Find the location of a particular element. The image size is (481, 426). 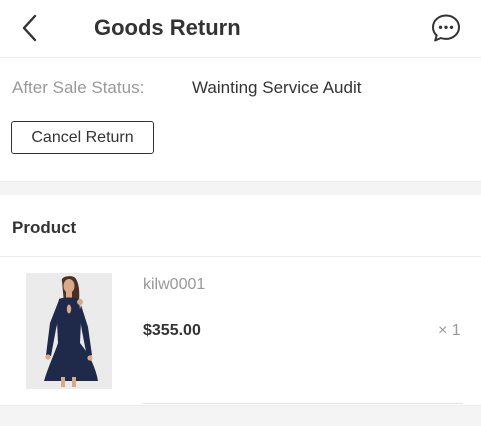

product-image is located at coordinates (69, 331).